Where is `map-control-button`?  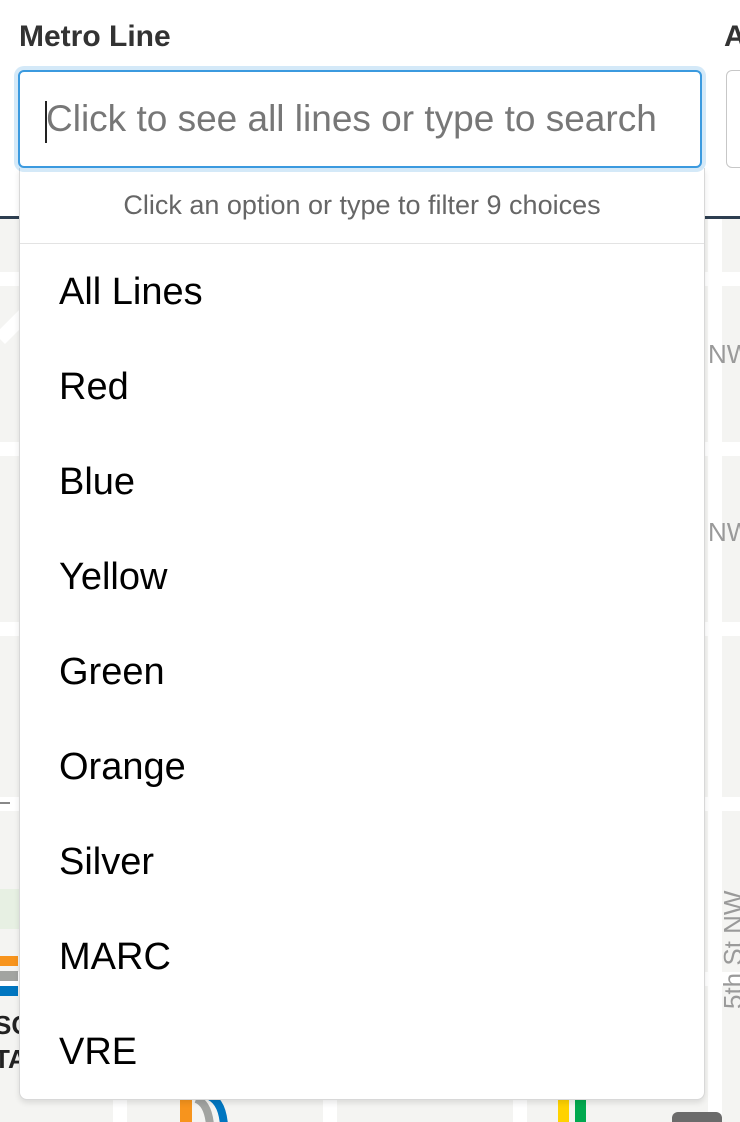
map-control-button is located at coordinates (697, 1117).